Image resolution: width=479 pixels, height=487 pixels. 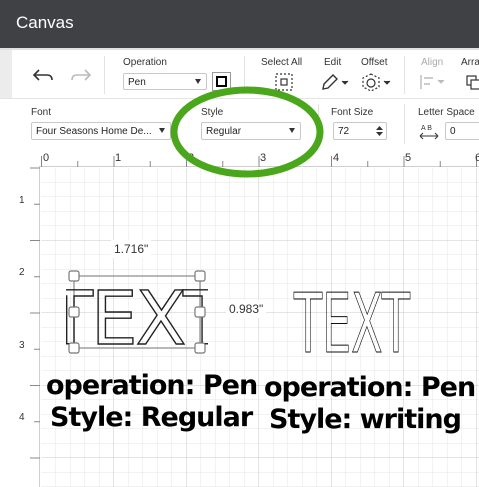 I want to click on left-caption-operation: operation: Pen, so click(x=152, y=385).